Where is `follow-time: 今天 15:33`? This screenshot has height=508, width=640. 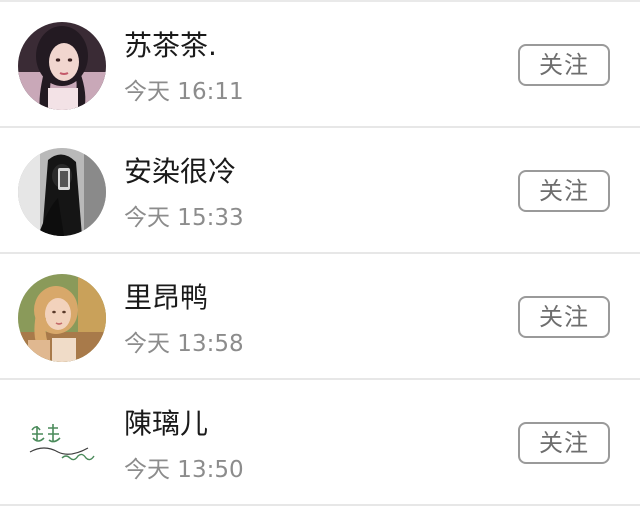
follow-time: 今天 15:33 is located at coordinates (184, 218).